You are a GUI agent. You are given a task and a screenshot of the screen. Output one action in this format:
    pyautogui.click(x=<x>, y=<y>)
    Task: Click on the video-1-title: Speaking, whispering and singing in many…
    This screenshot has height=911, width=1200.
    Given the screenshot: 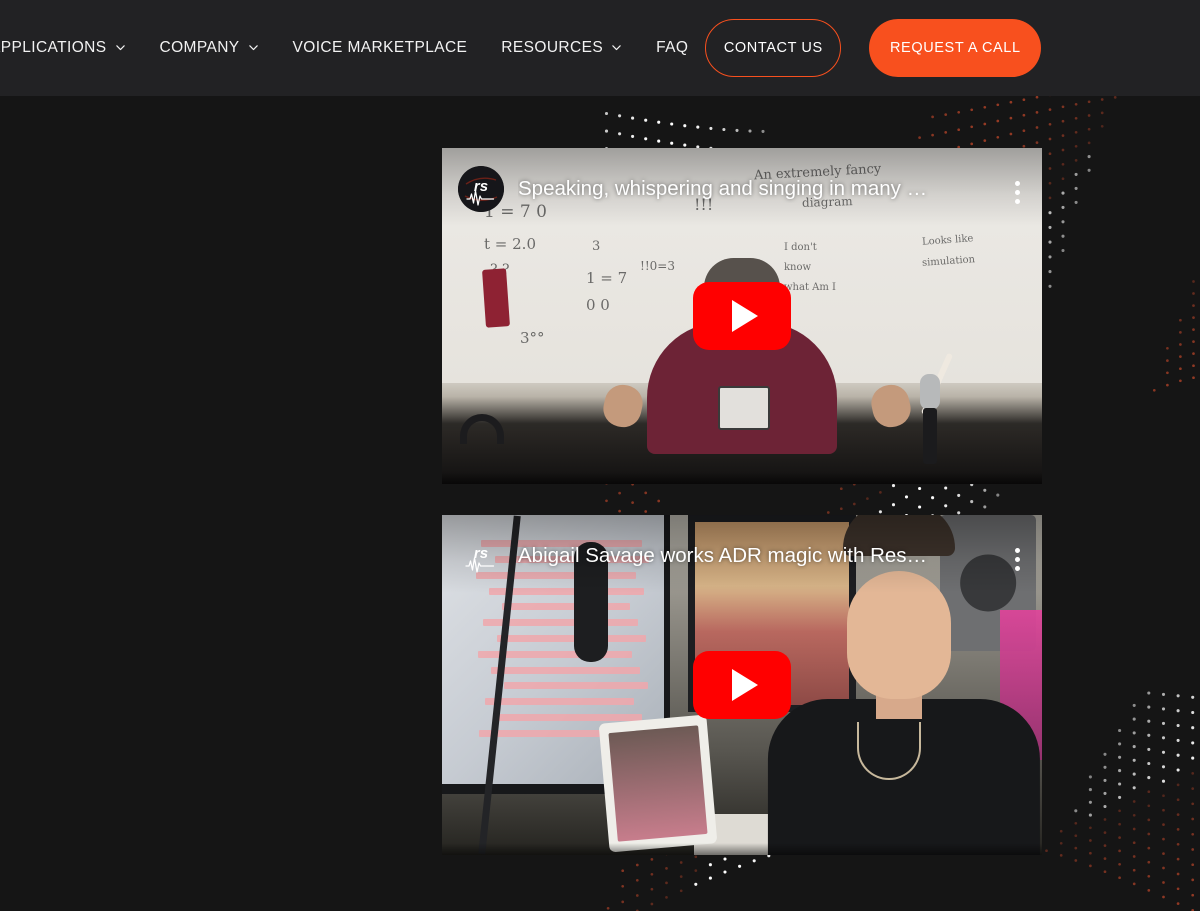 What is the action you would take?
    pyautogui.click(x=723, y=188)
    